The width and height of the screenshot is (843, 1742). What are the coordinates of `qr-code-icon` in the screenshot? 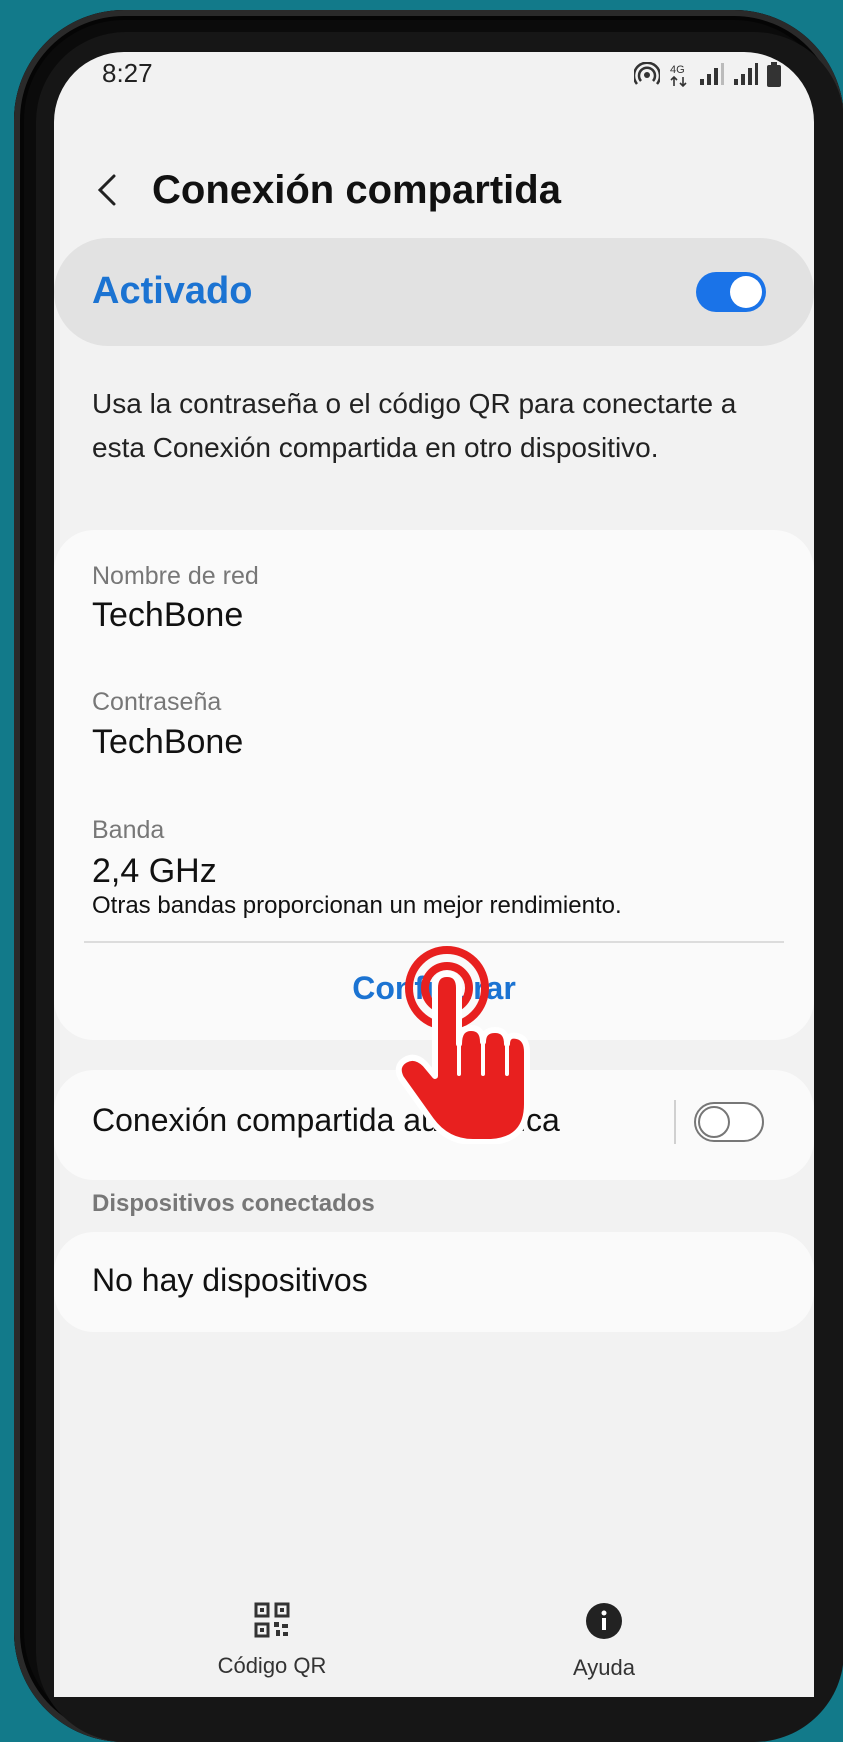 It's located at (272, 1620).